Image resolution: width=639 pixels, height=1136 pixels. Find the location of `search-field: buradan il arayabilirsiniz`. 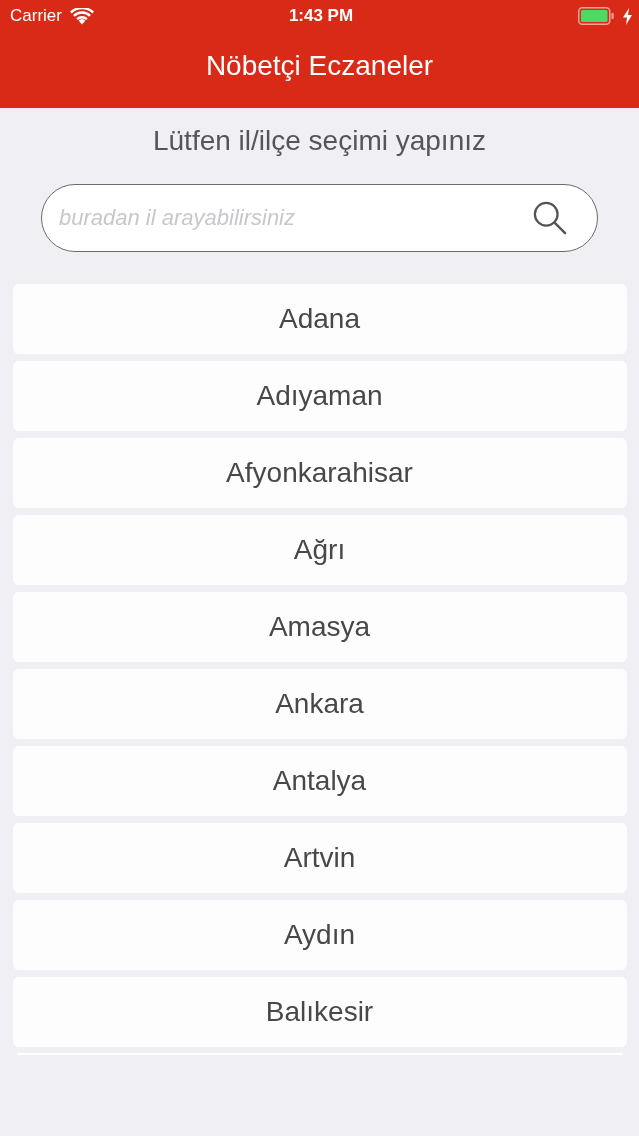

search-field: buradan il arayabilirsiniz is located at coordinates (319, 218).